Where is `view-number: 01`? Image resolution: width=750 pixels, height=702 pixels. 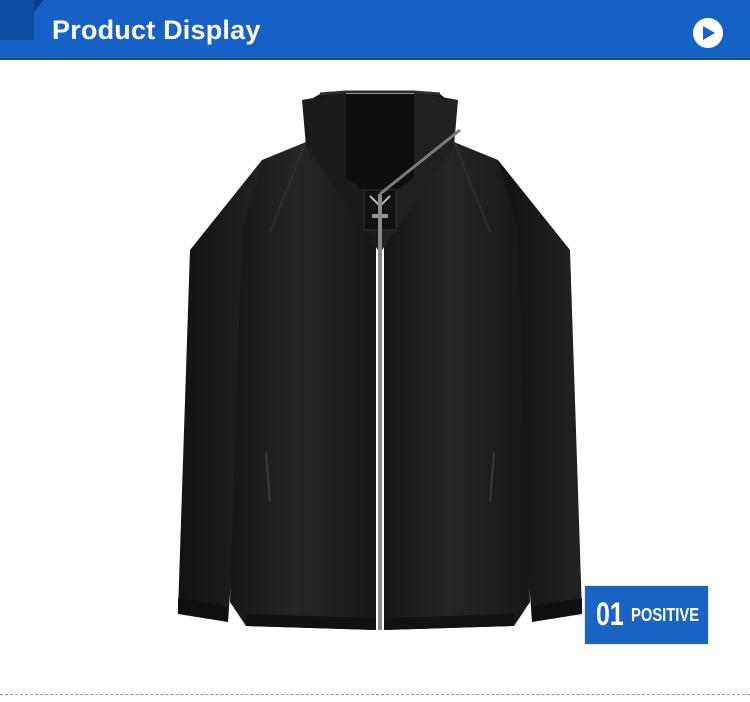 view-number: 01 is located at coordinates (610, 614).